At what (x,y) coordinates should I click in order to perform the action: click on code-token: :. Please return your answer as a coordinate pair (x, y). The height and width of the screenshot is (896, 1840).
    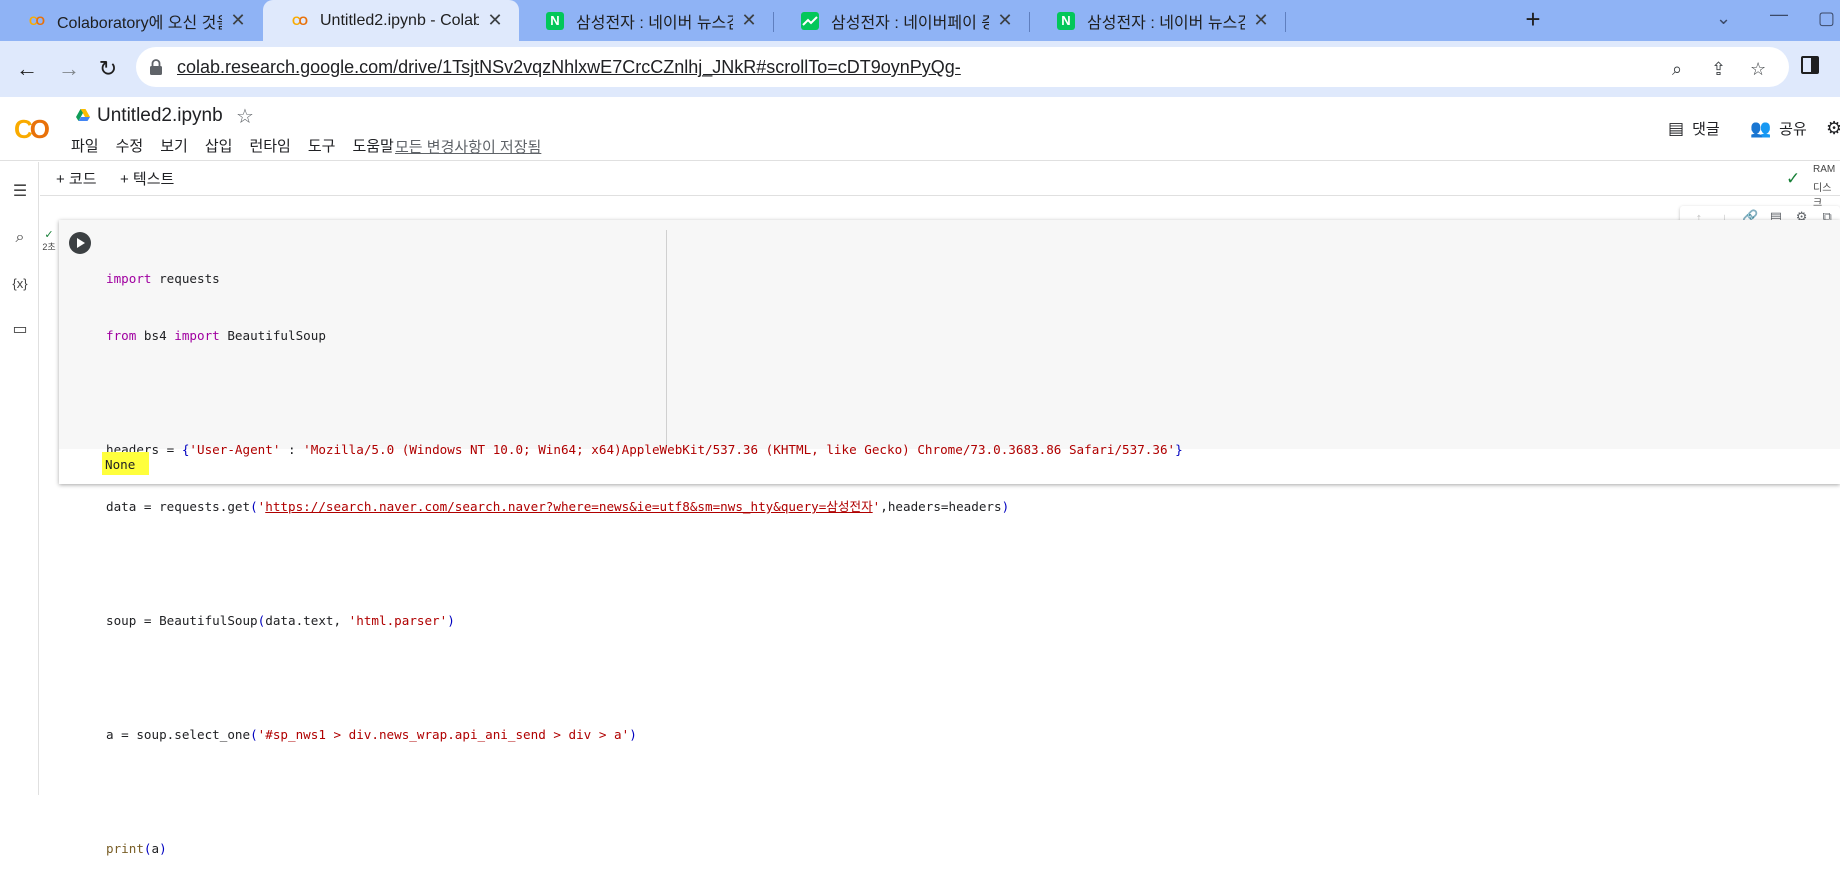
    Looking at the image, I should click on (291, 449).